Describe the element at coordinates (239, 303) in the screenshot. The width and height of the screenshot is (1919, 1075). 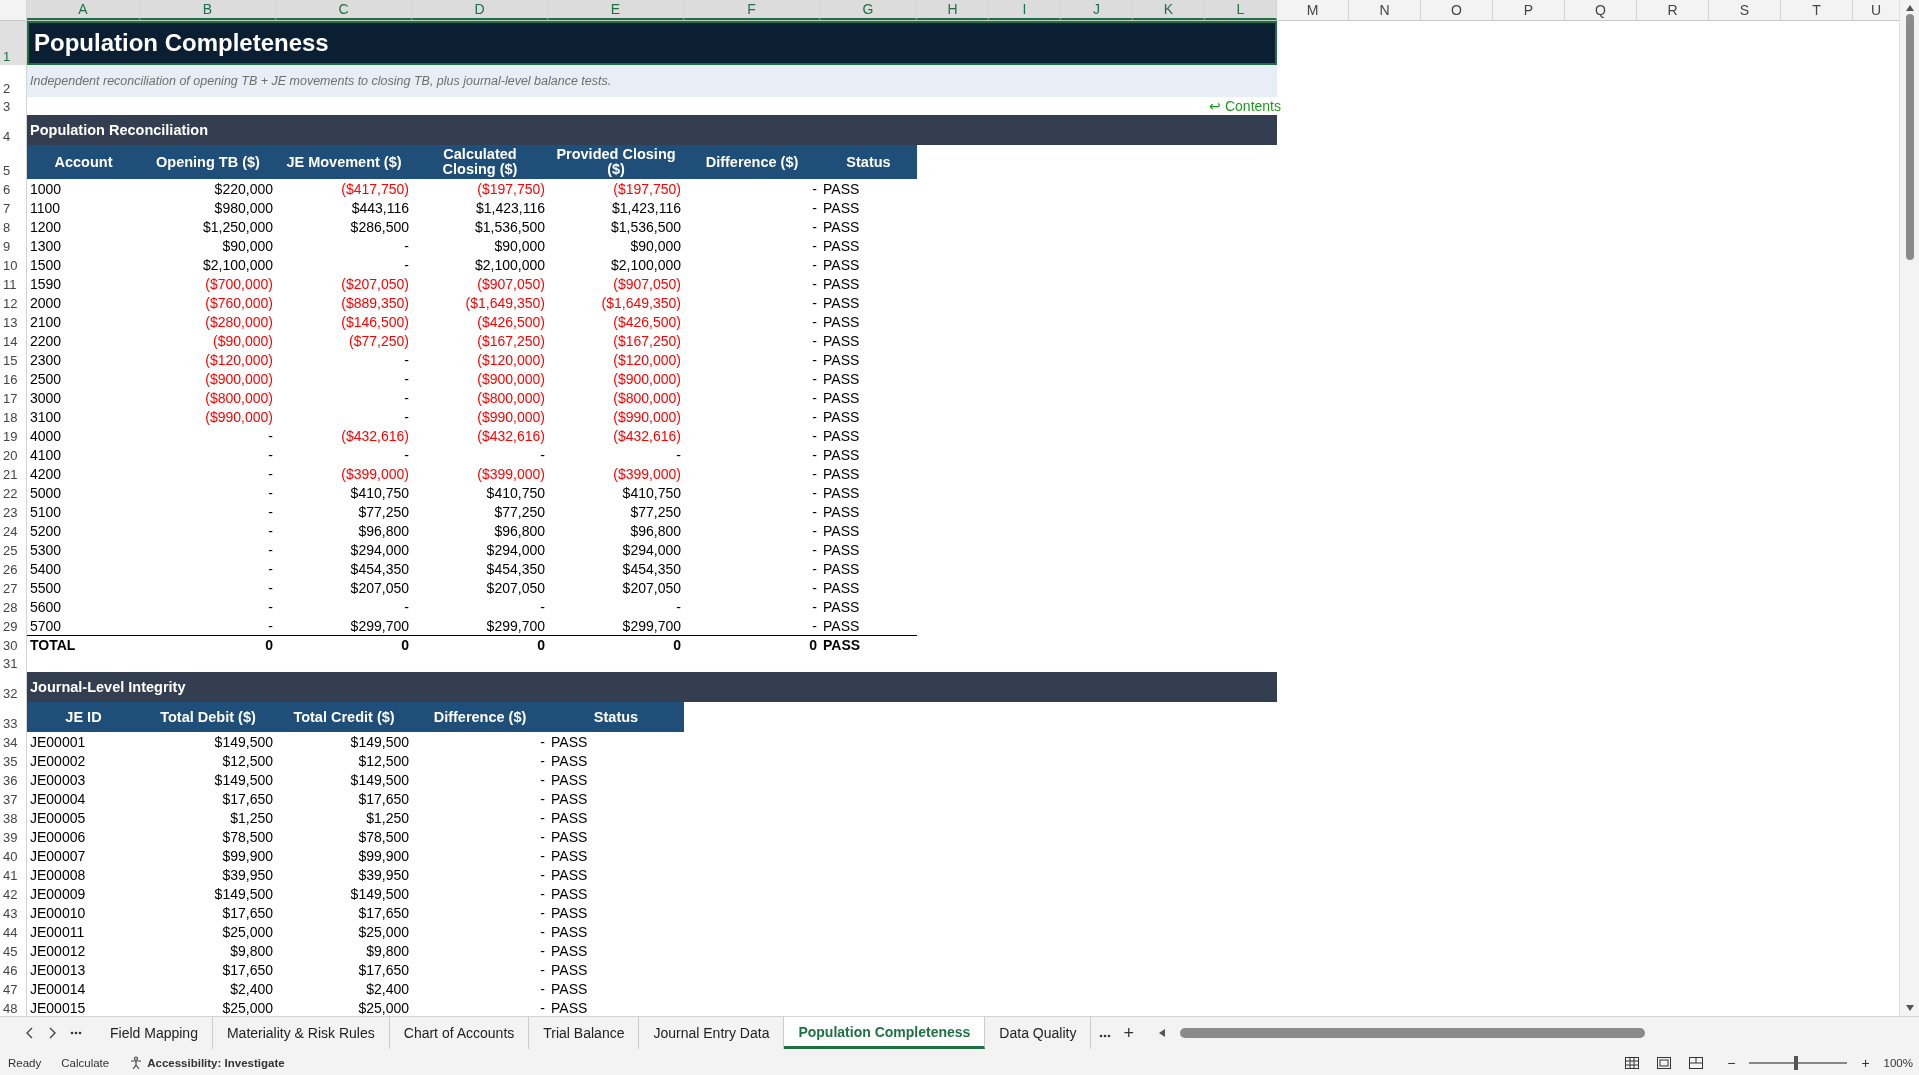
I see `table-cell-text: ($760,000)` at that location.